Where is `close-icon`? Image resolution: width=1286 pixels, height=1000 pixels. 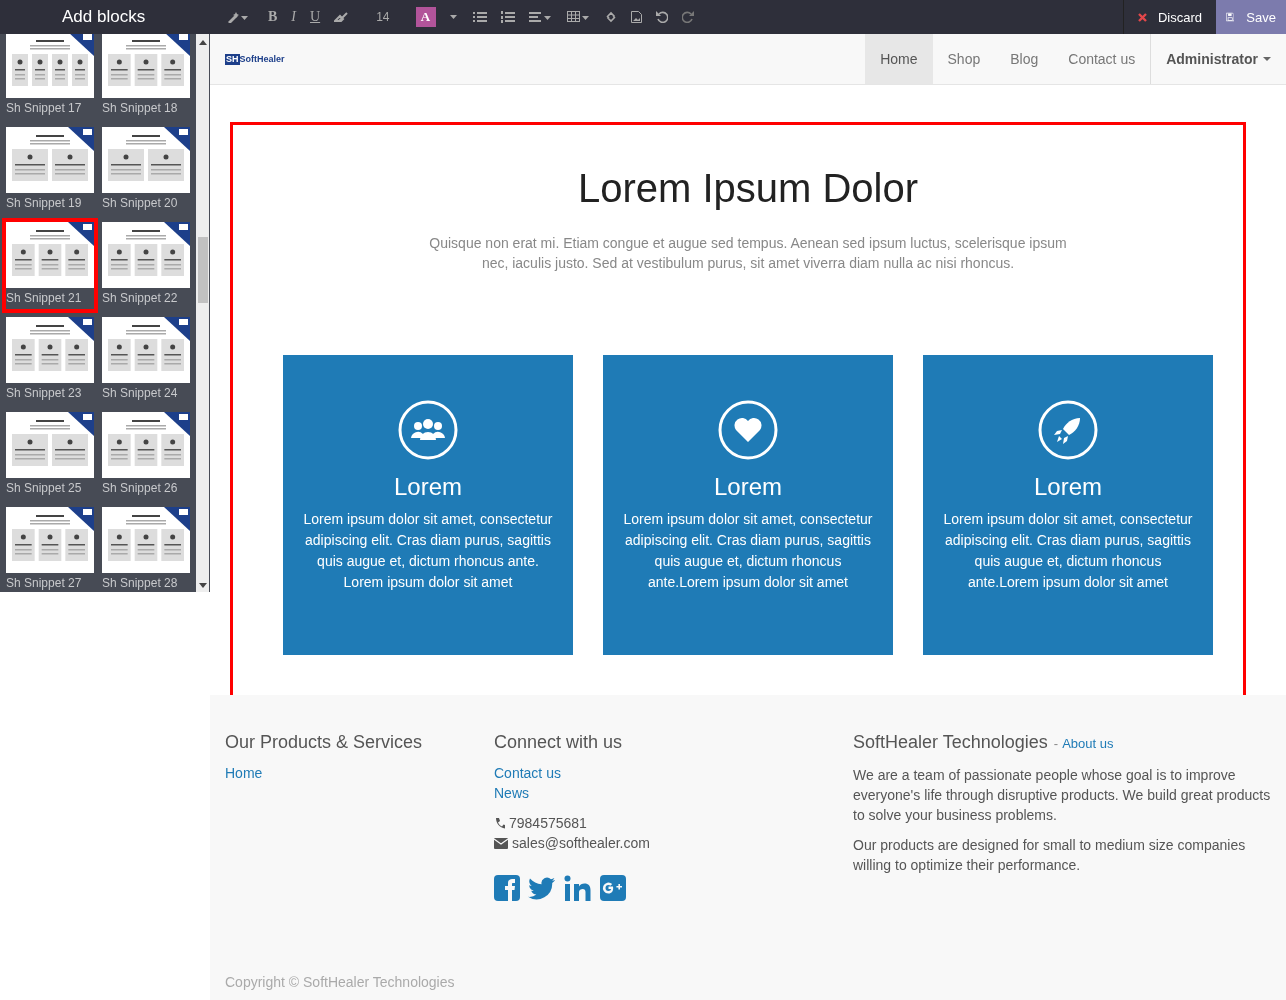 close-icon is located at coordinates (1142, 17).